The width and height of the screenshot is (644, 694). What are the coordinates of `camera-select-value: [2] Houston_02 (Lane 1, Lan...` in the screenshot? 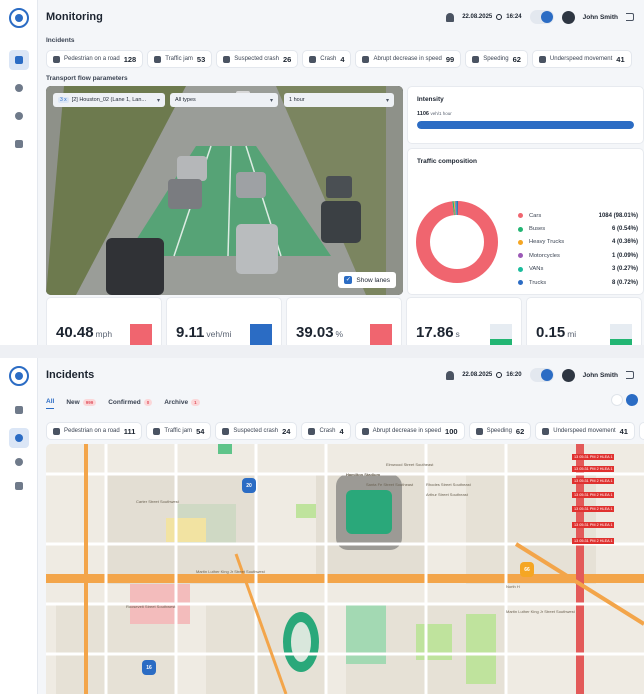 It's located at (108, 100).